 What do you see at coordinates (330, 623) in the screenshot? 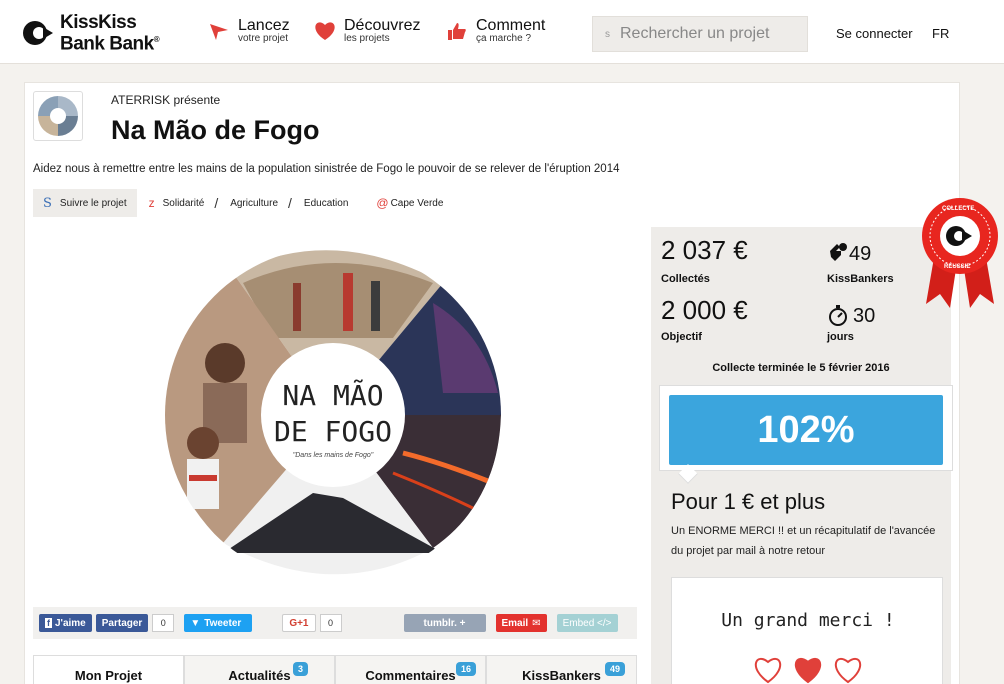
I see `google-plus-count: 0` at bounding box center [330, 623].